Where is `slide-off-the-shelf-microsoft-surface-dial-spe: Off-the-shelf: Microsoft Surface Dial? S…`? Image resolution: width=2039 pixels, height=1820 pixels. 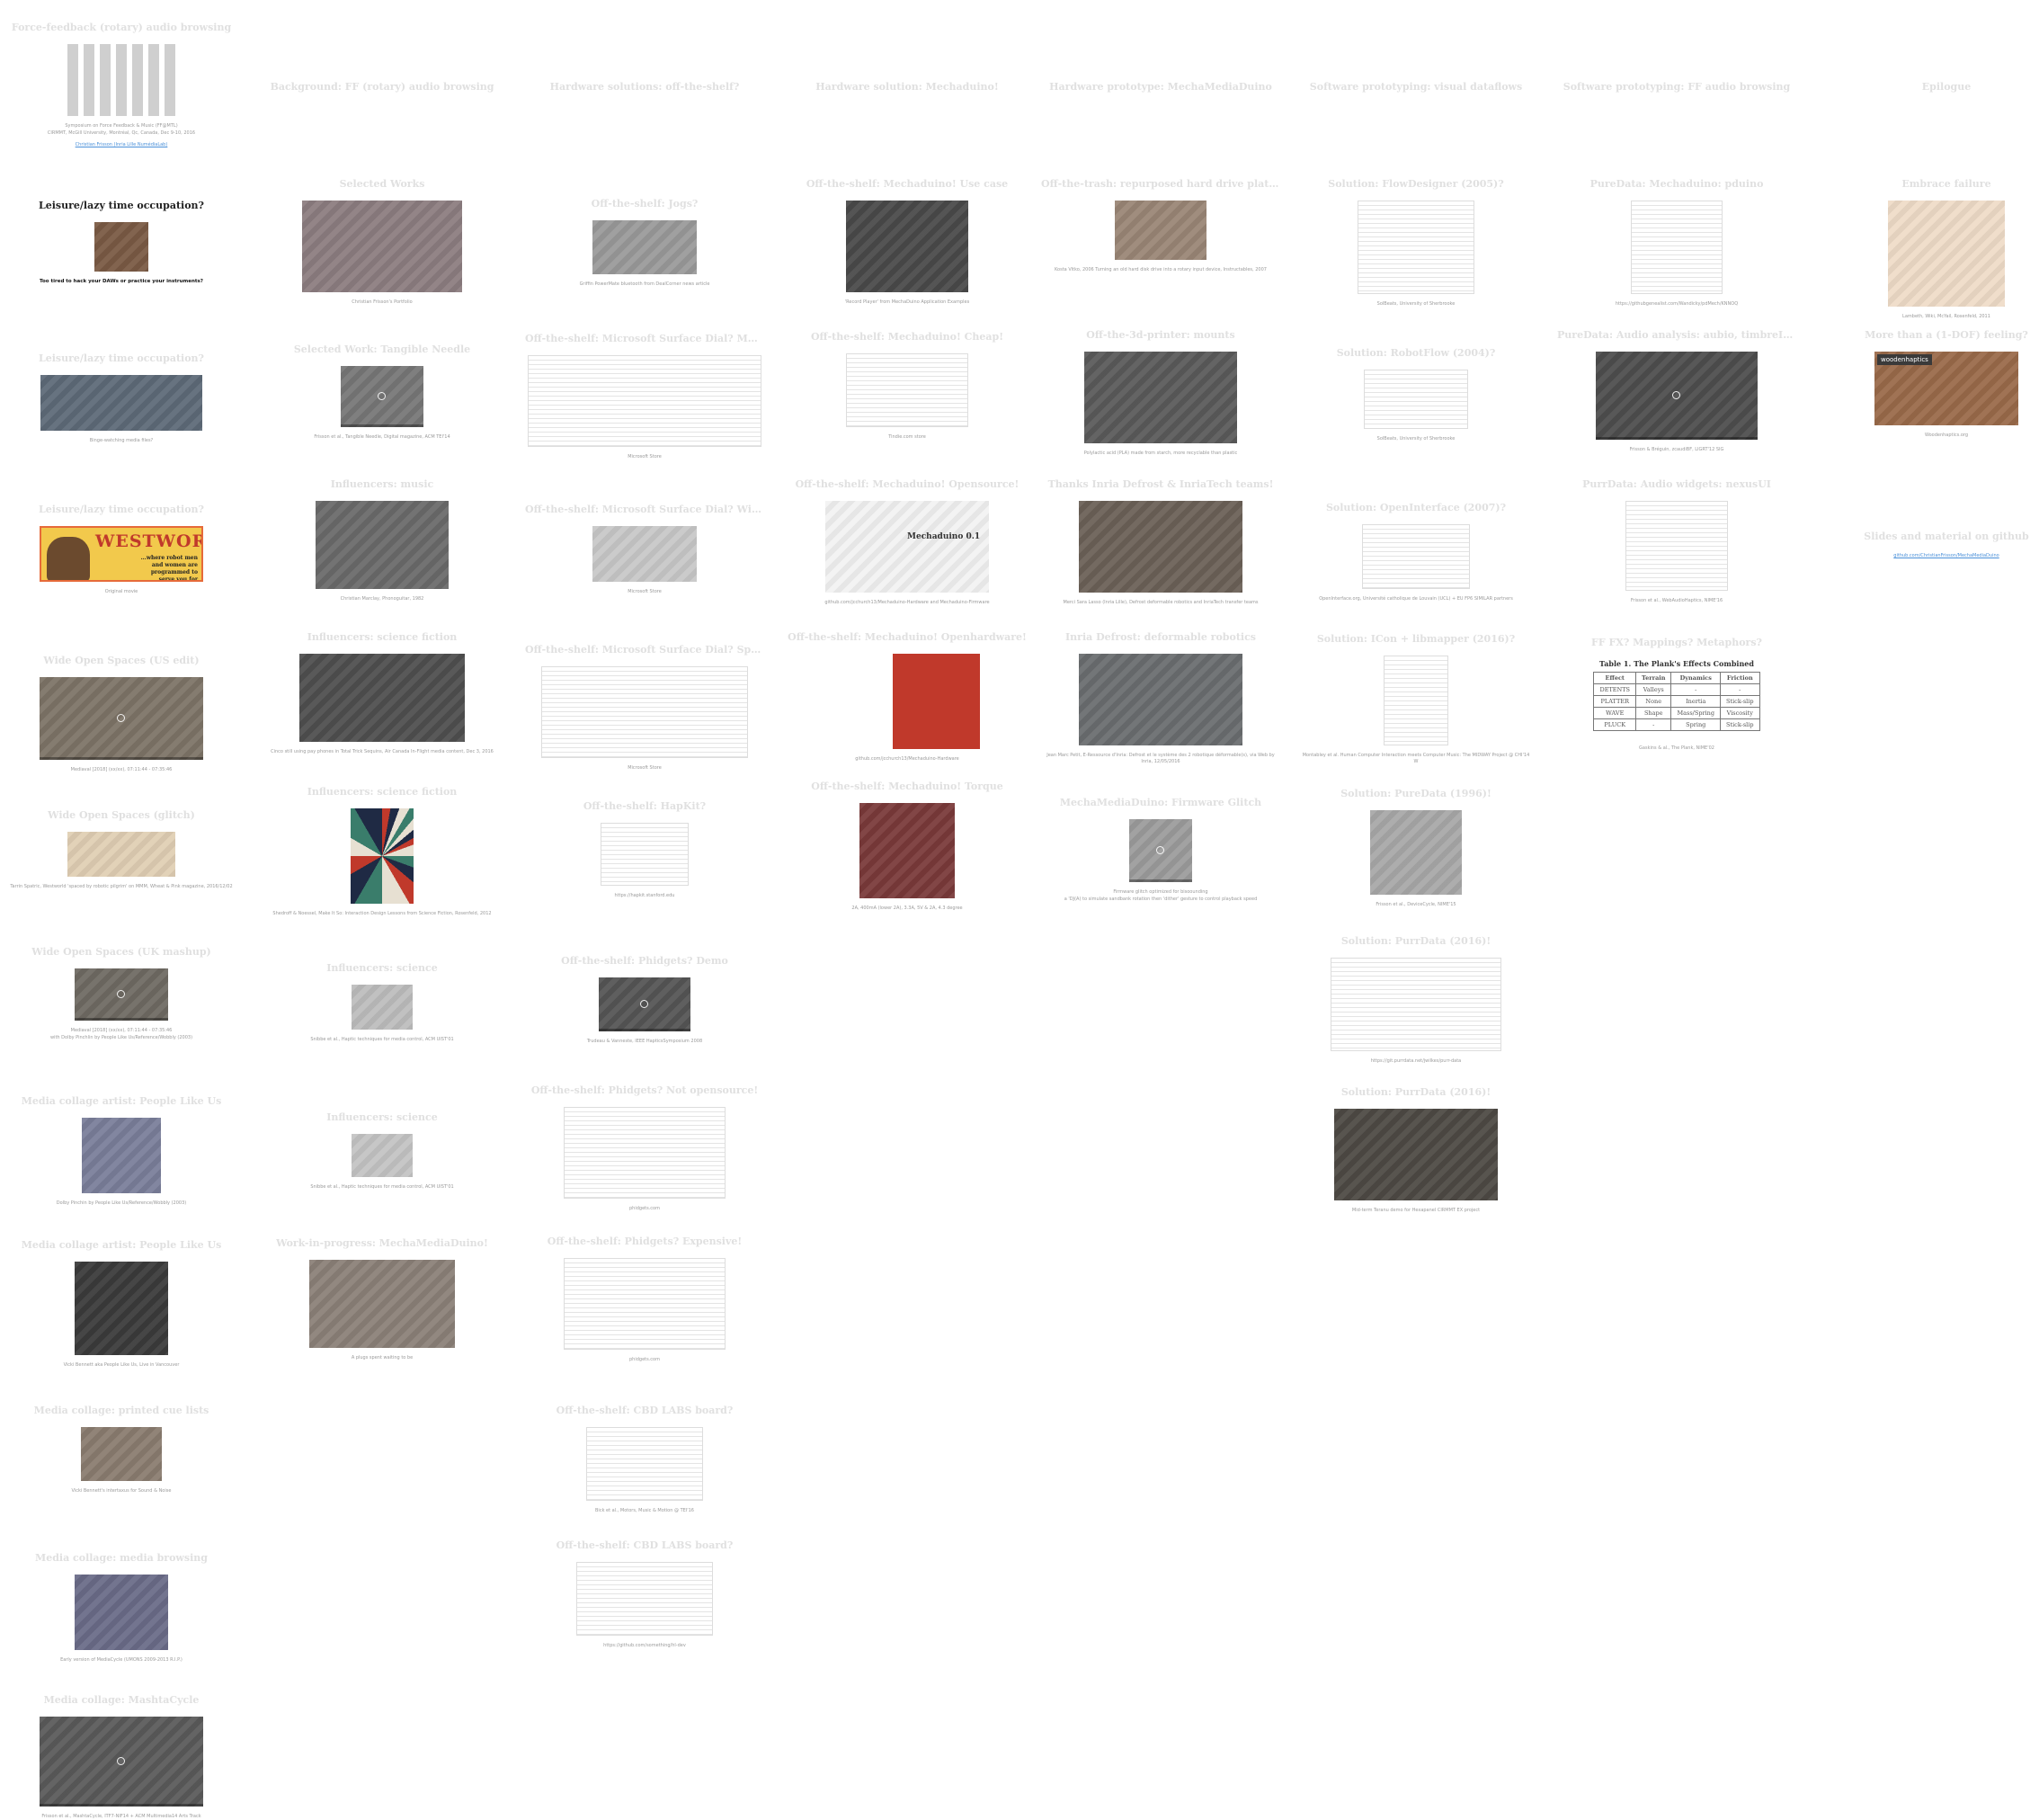
slide-off-the-shelf-microsoft-surface-dial-spe: Off-the-shelf: Microsoft Surface Dial? S… is located at coordinates (644, 708).